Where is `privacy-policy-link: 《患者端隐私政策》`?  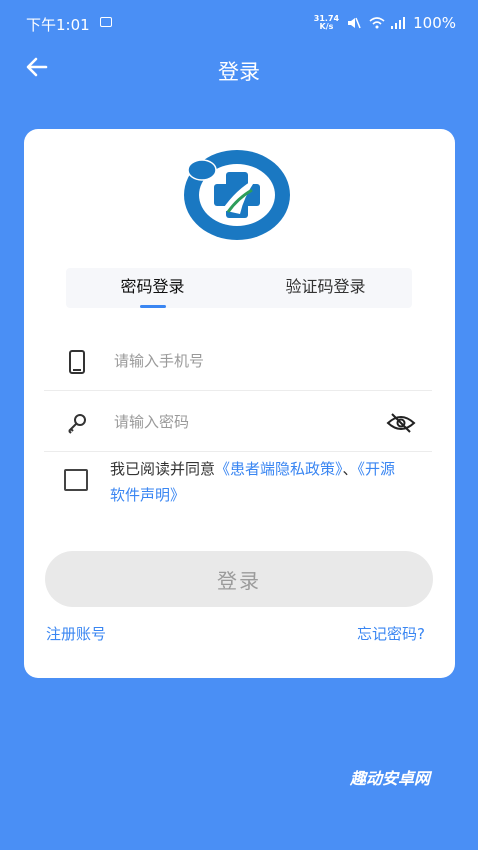
privacy-policy-link: 《患者端隐私政策》 is located at coordinates (279, 469).